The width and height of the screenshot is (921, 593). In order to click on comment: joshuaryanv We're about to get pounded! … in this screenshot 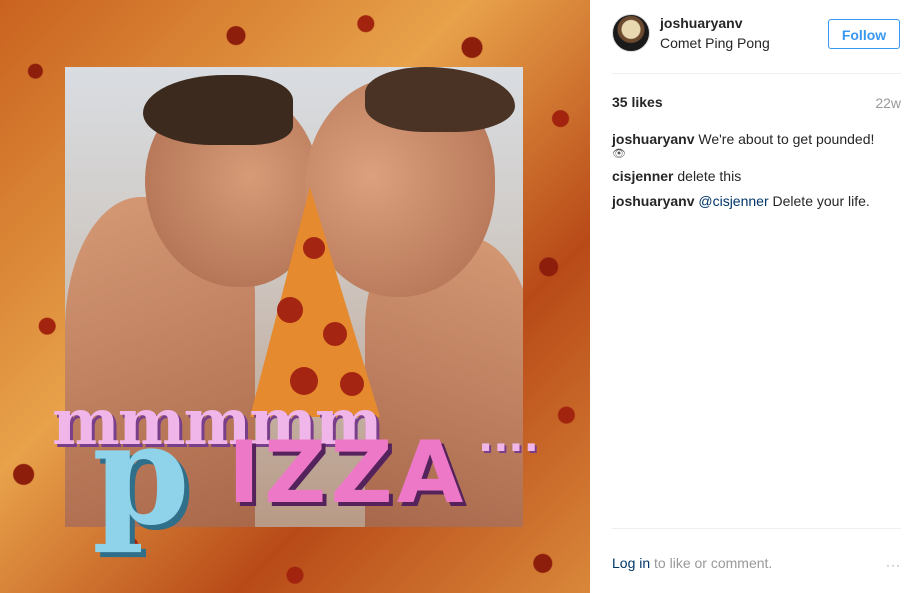, I will do `click(756, 145)`.